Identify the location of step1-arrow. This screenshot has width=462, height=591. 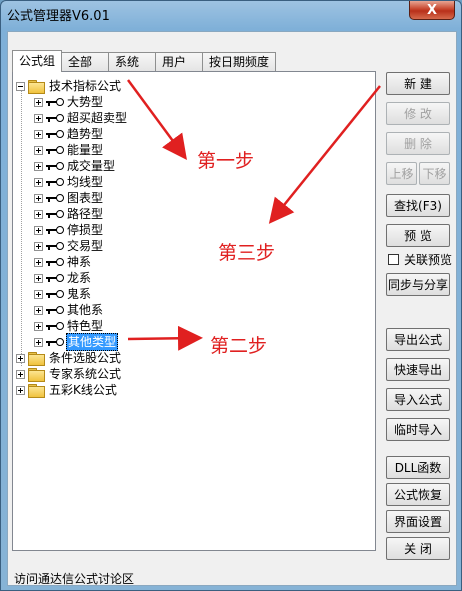
(156, 120).